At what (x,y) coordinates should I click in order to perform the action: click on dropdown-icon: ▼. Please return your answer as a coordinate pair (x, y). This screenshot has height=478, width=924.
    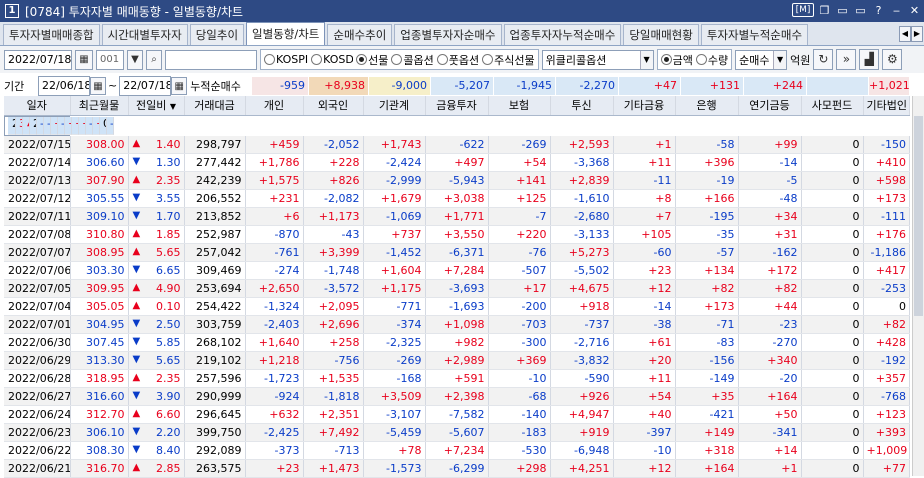
    Looking at the image, I should click on (135, 59).